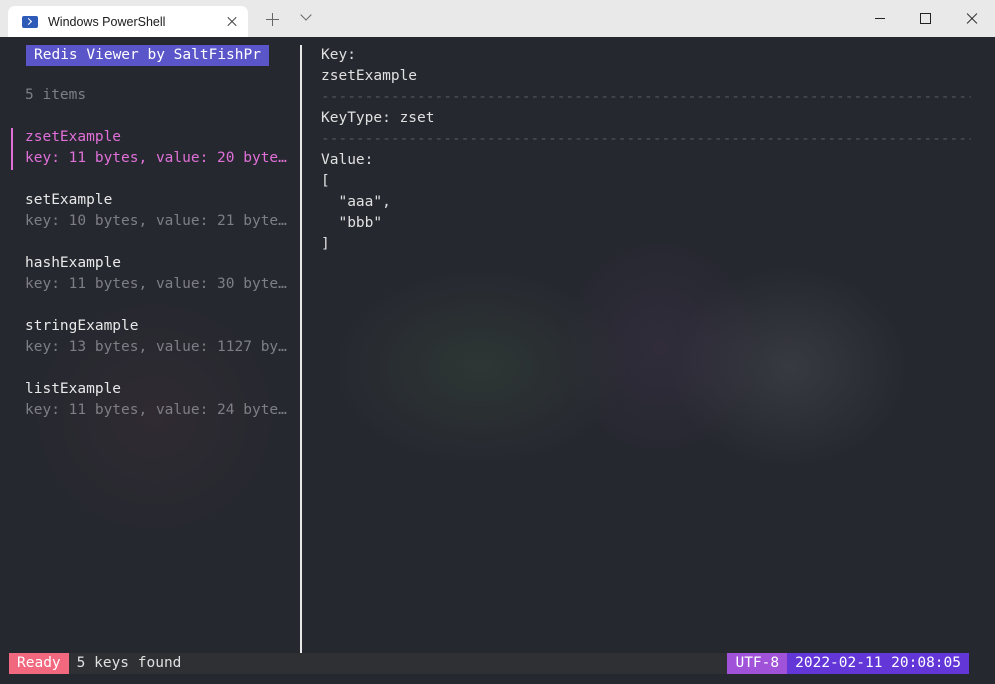 The width and height of the screenshot is (995, 684). Describe the element at coordinates (878, 663) in the screenshot. I see `datetime-badge: 2022-02-11 20:08:05` at that location.